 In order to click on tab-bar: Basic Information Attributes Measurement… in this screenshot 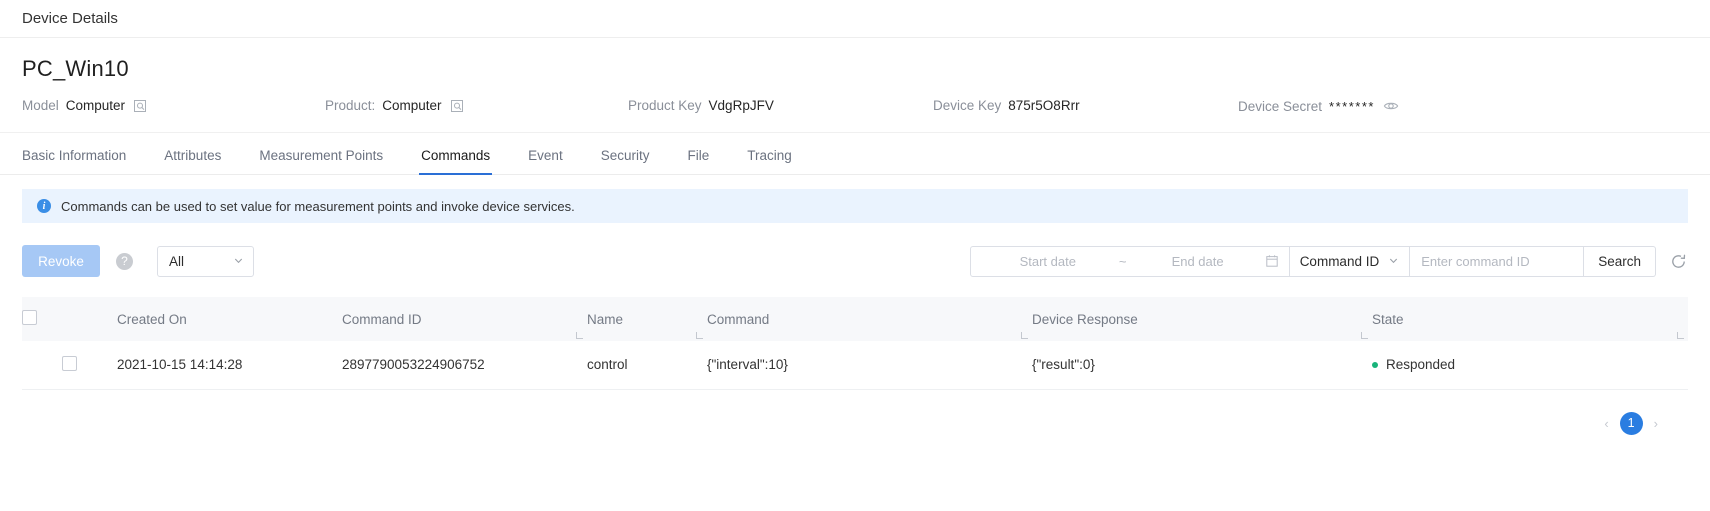, I will do `click(855, 154)`.